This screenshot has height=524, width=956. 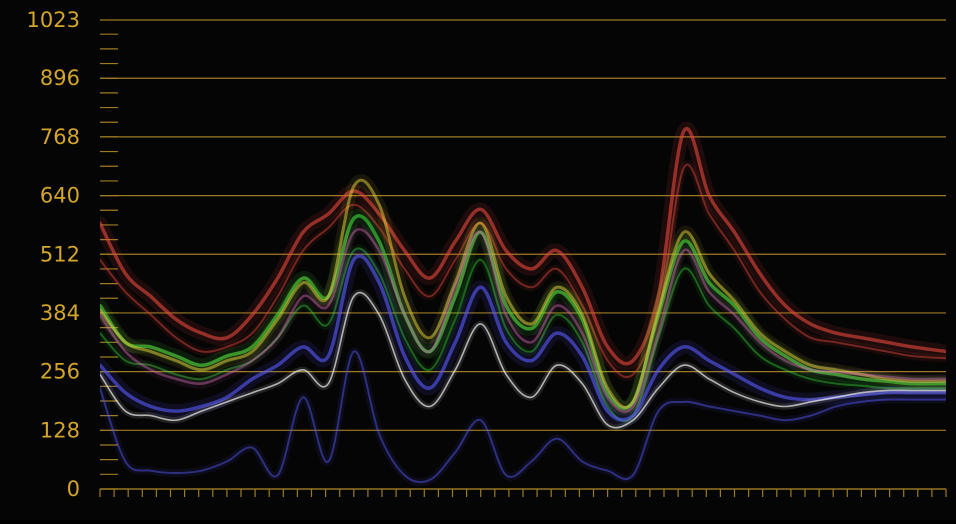 What do you see at coordinates (60, 372) in the screenshot?
I see `y-tick-label-256: 256` at bounding box center [60, 372].